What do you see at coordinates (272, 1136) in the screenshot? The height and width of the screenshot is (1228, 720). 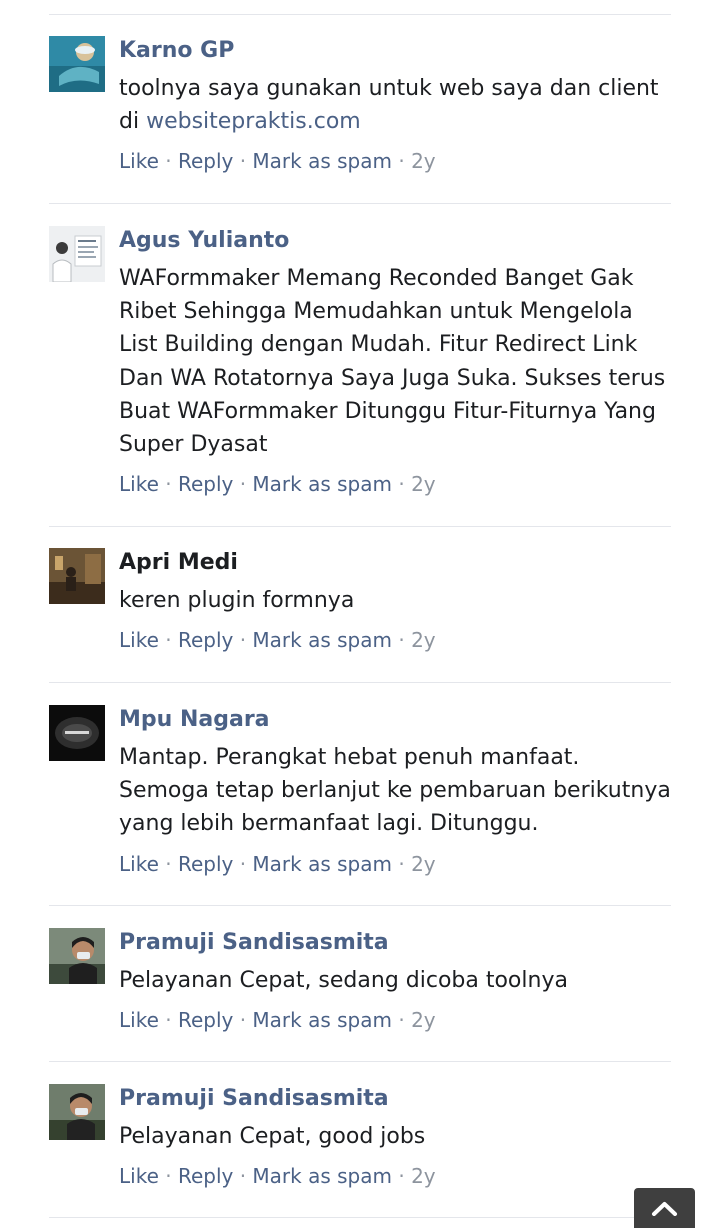 I see `comment-text: Pelayanan Cepat, good jobs` at bounding box center [272, 1136].